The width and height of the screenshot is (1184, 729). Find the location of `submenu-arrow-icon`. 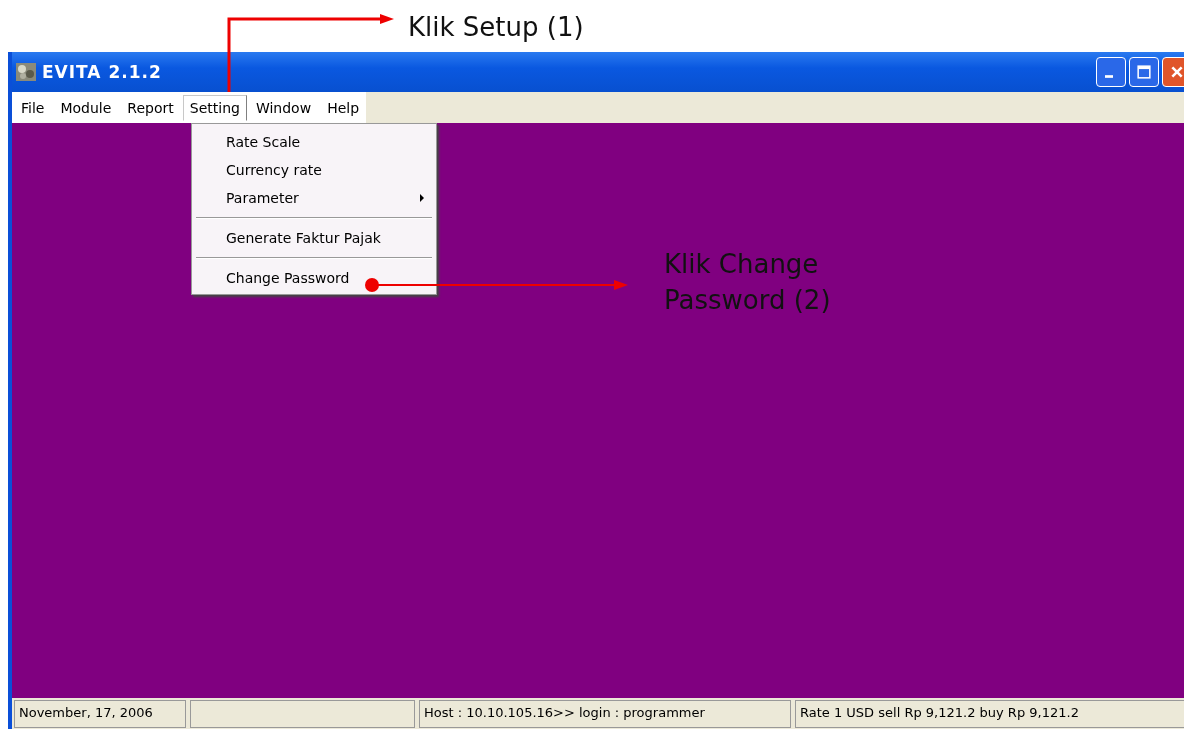

submenu-arrow-icon is located at coordinates (422, 198).